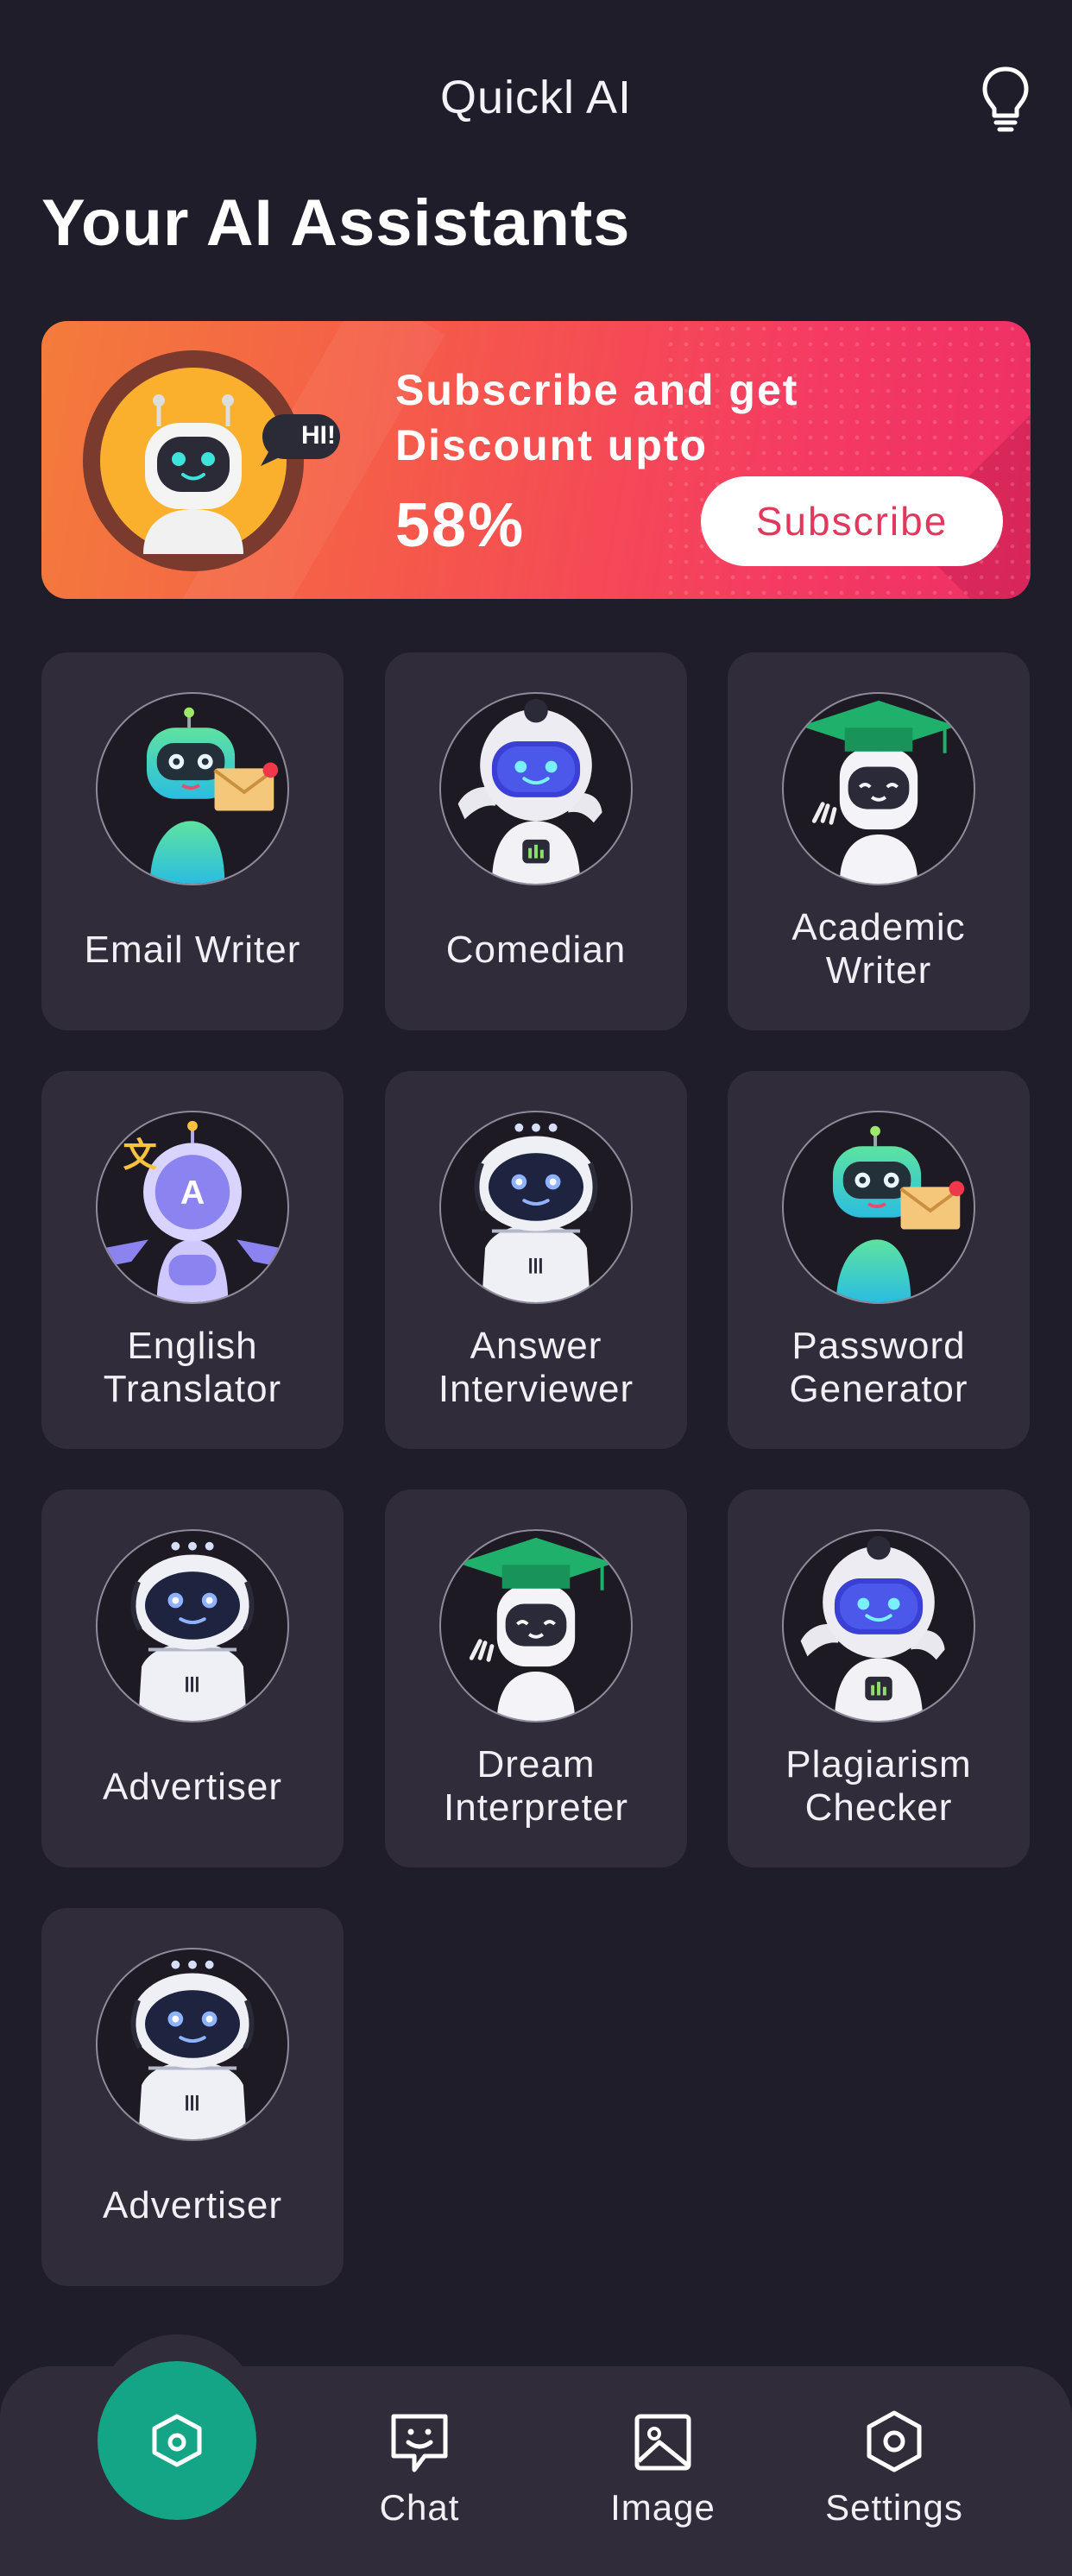  What do you see at coordinates (536, 1389) in the screenshot?
I see `assistant-name-line2: Interviewer` at bounding box center [536, 1389].